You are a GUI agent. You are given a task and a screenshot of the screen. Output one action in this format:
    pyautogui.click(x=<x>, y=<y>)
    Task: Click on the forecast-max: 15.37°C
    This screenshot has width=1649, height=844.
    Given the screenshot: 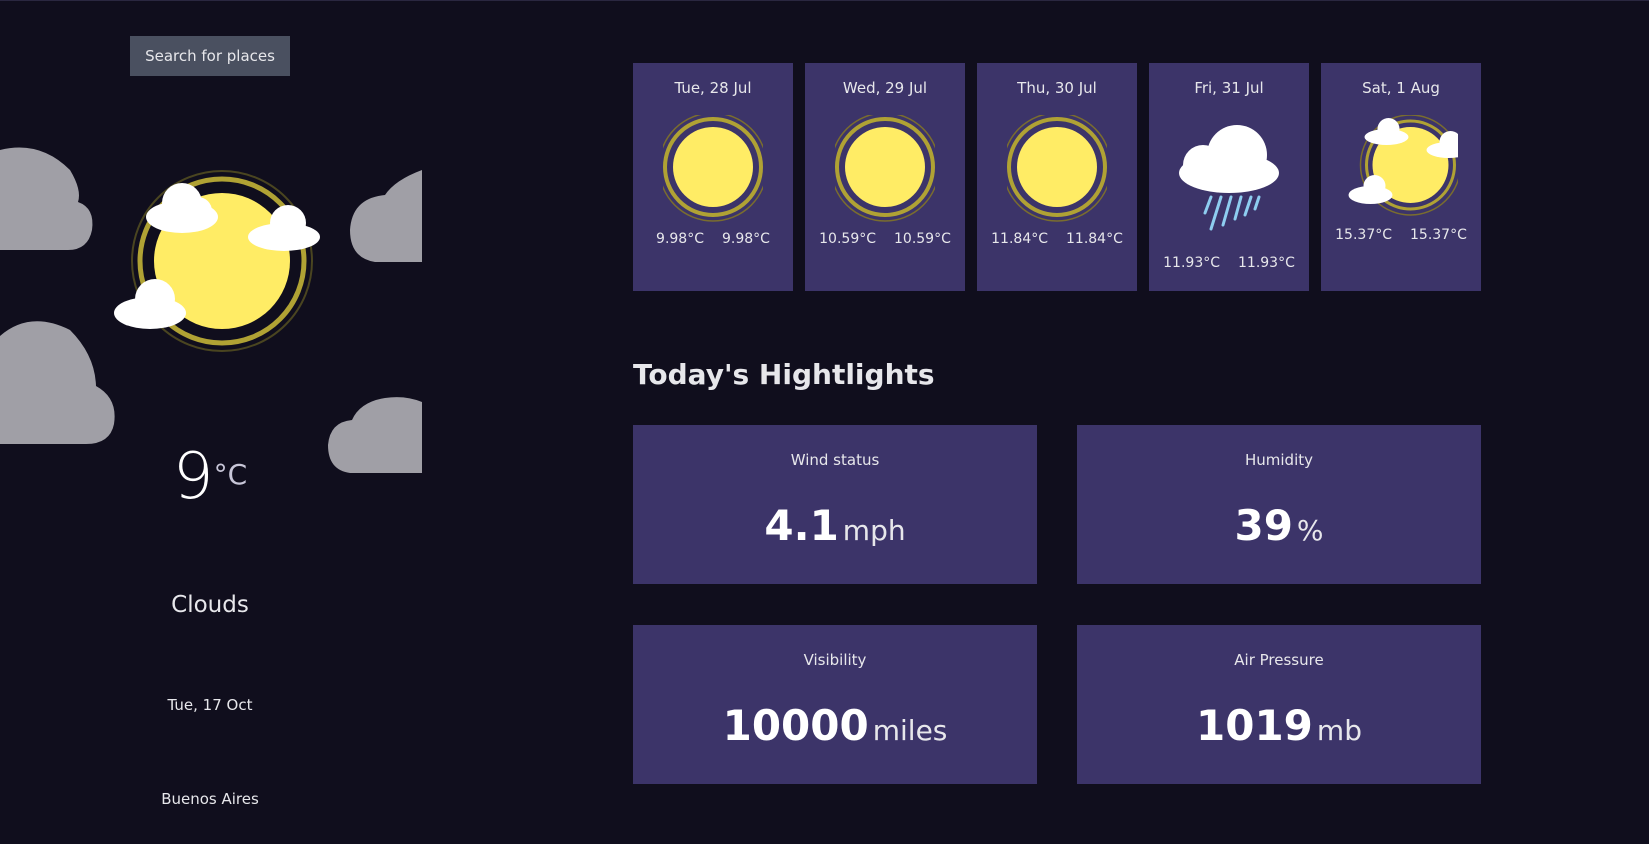 What is the action you would take?
    pyautogui.click(x=1363, y=235)
    